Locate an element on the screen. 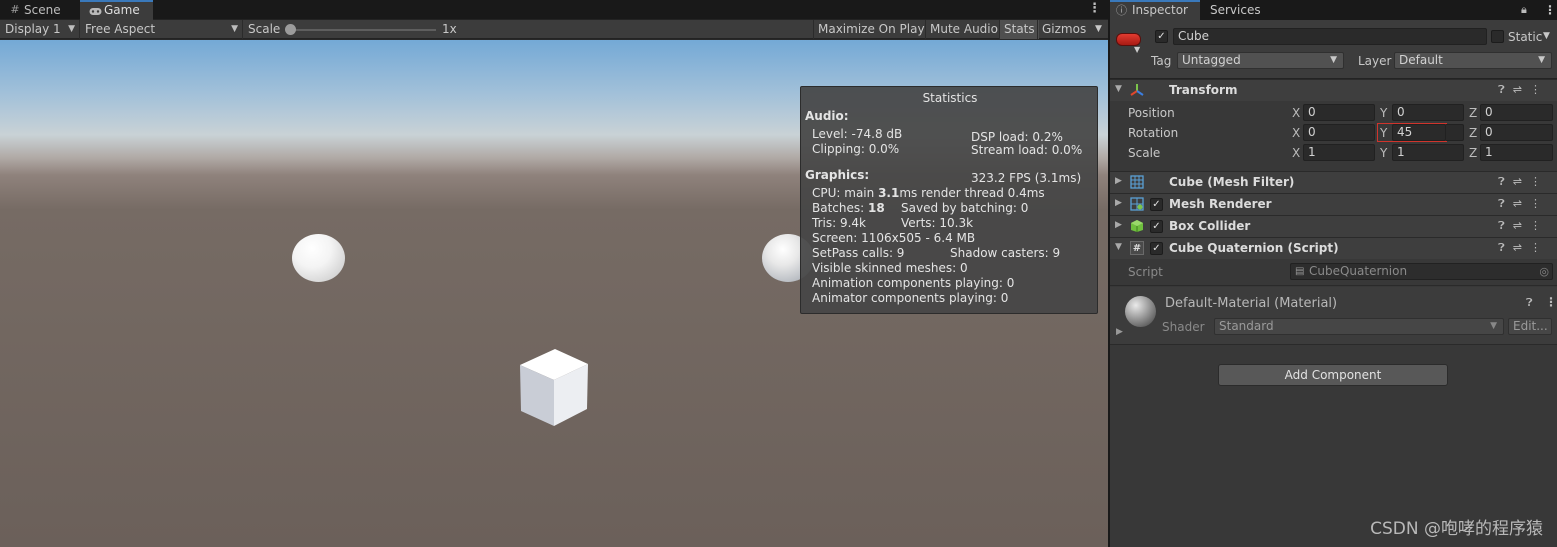 Image resolution: width=1557 pixels, height=547 pixels. stats-cpu-main: 3.1 is located at coordinates (889, 193).